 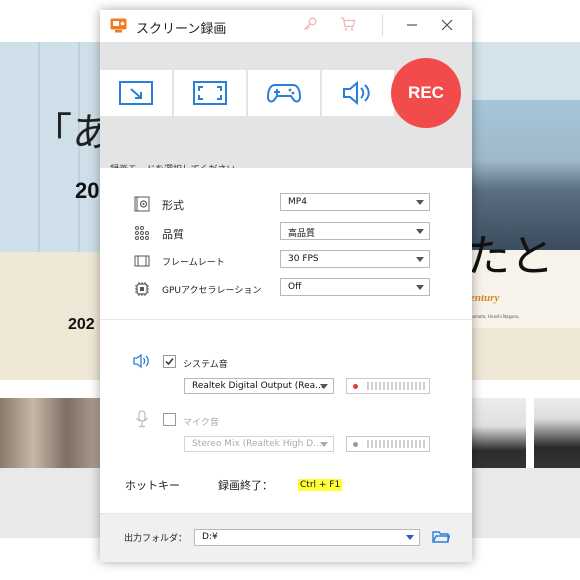 I want to click on background-year-2: 202, so click(x=81, y=324).